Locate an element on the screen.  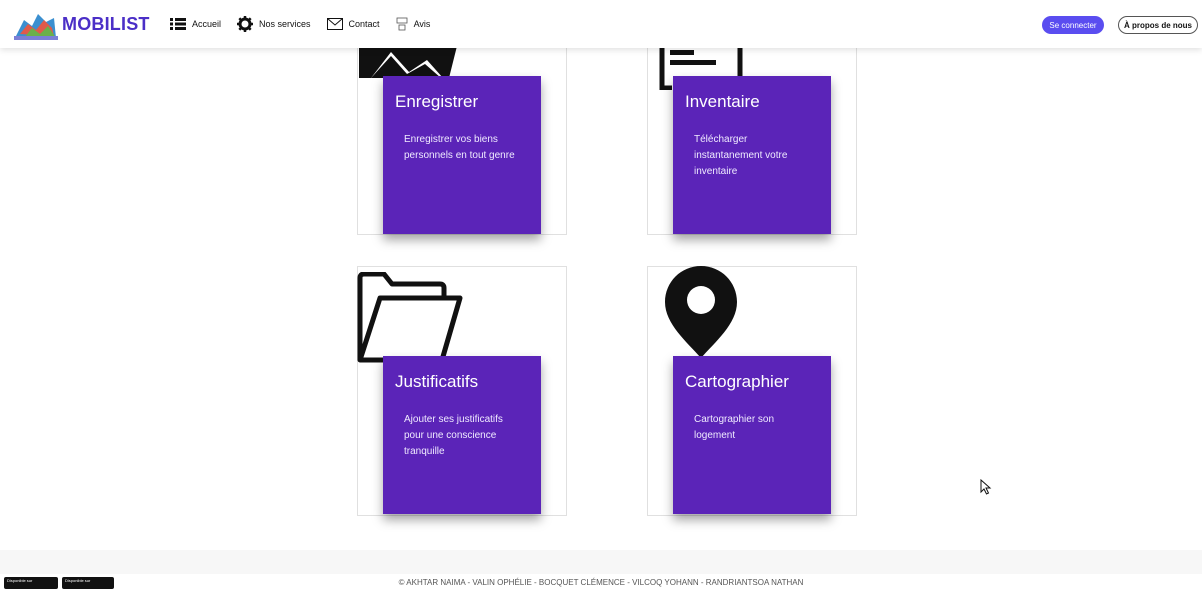
card-description: Cartographier son logement is located at coordinates (734, 427).